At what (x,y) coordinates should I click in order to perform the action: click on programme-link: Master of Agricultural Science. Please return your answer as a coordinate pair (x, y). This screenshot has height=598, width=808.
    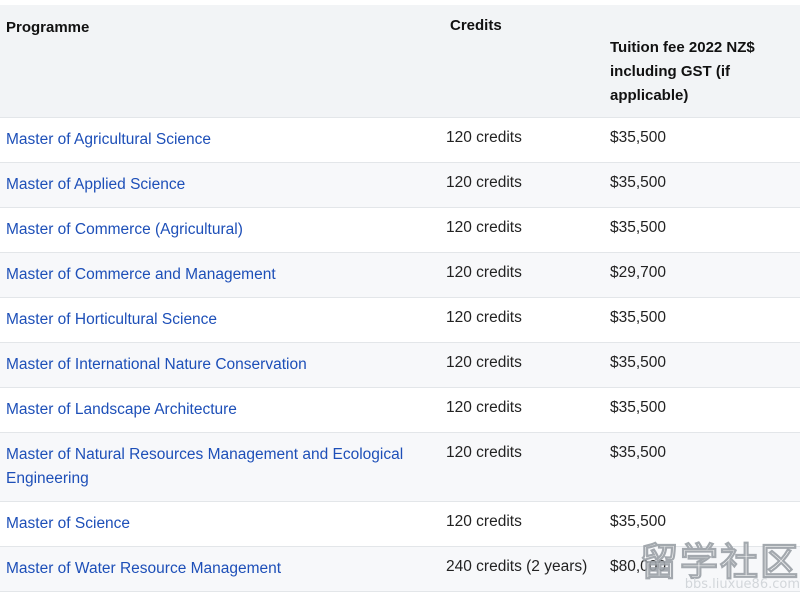
    Looking at the image, I should click on (216, 140).